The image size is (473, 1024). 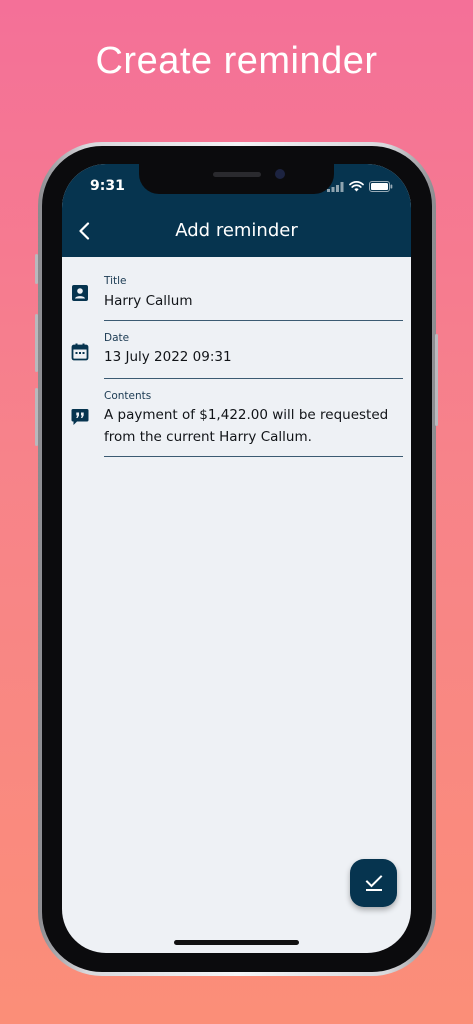 What do you see at coordinates (80, 293) in the screenshot?
I see `contact-card-icon` at bounding box center [80, 293].